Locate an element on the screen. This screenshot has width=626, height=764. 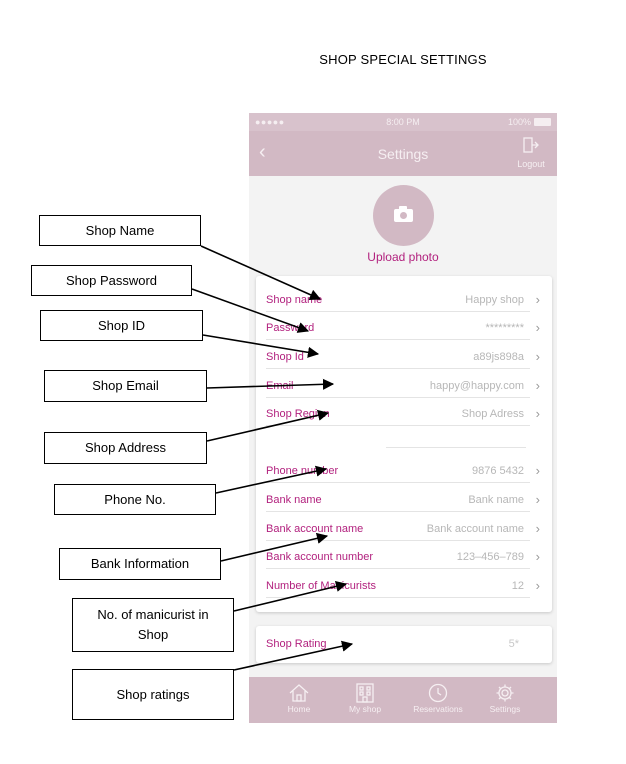
arrow-shop-name is located at coordinates (261, 273).